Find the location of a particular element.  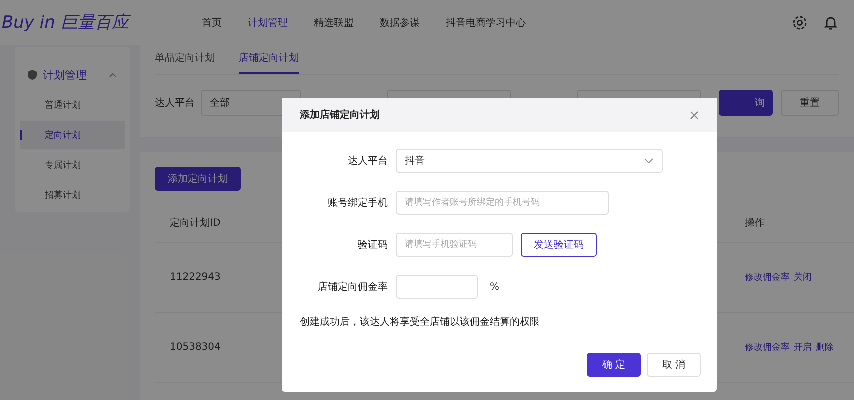

dialog-title: 添加店铺定向计划 is located at coordinates (340, 115).